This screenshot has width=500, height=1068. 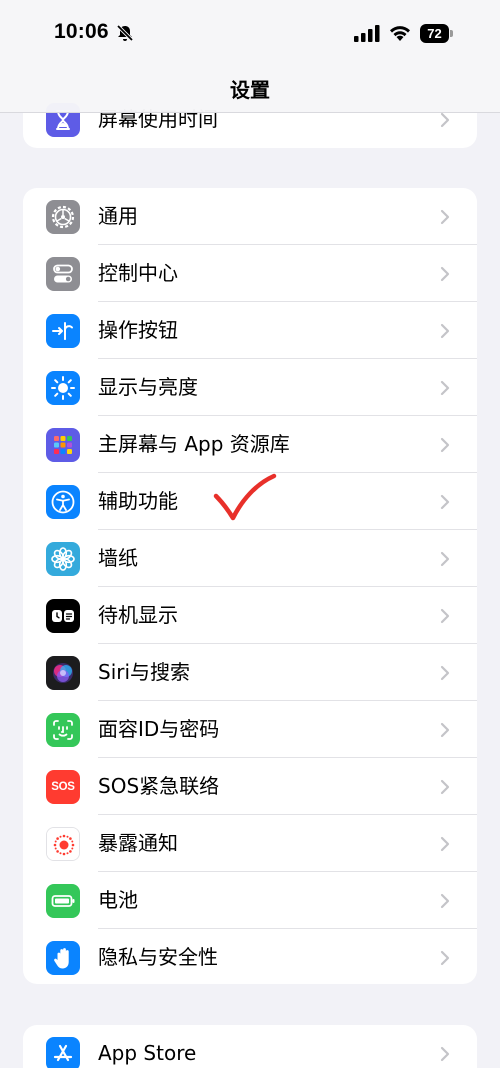 I want to click on cellular-signal-icon, so click(x=367, y=33).